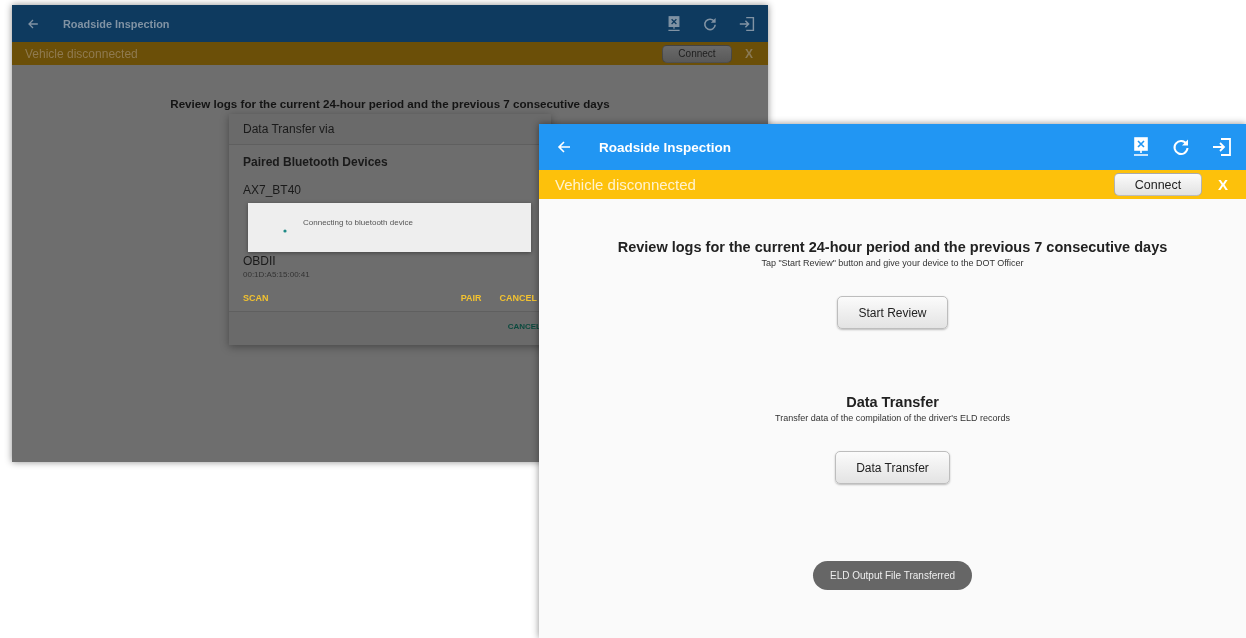  Describe the element at coordinates (892, 467) in the screenshot. I see `action-button: Data Transfer` at that location.